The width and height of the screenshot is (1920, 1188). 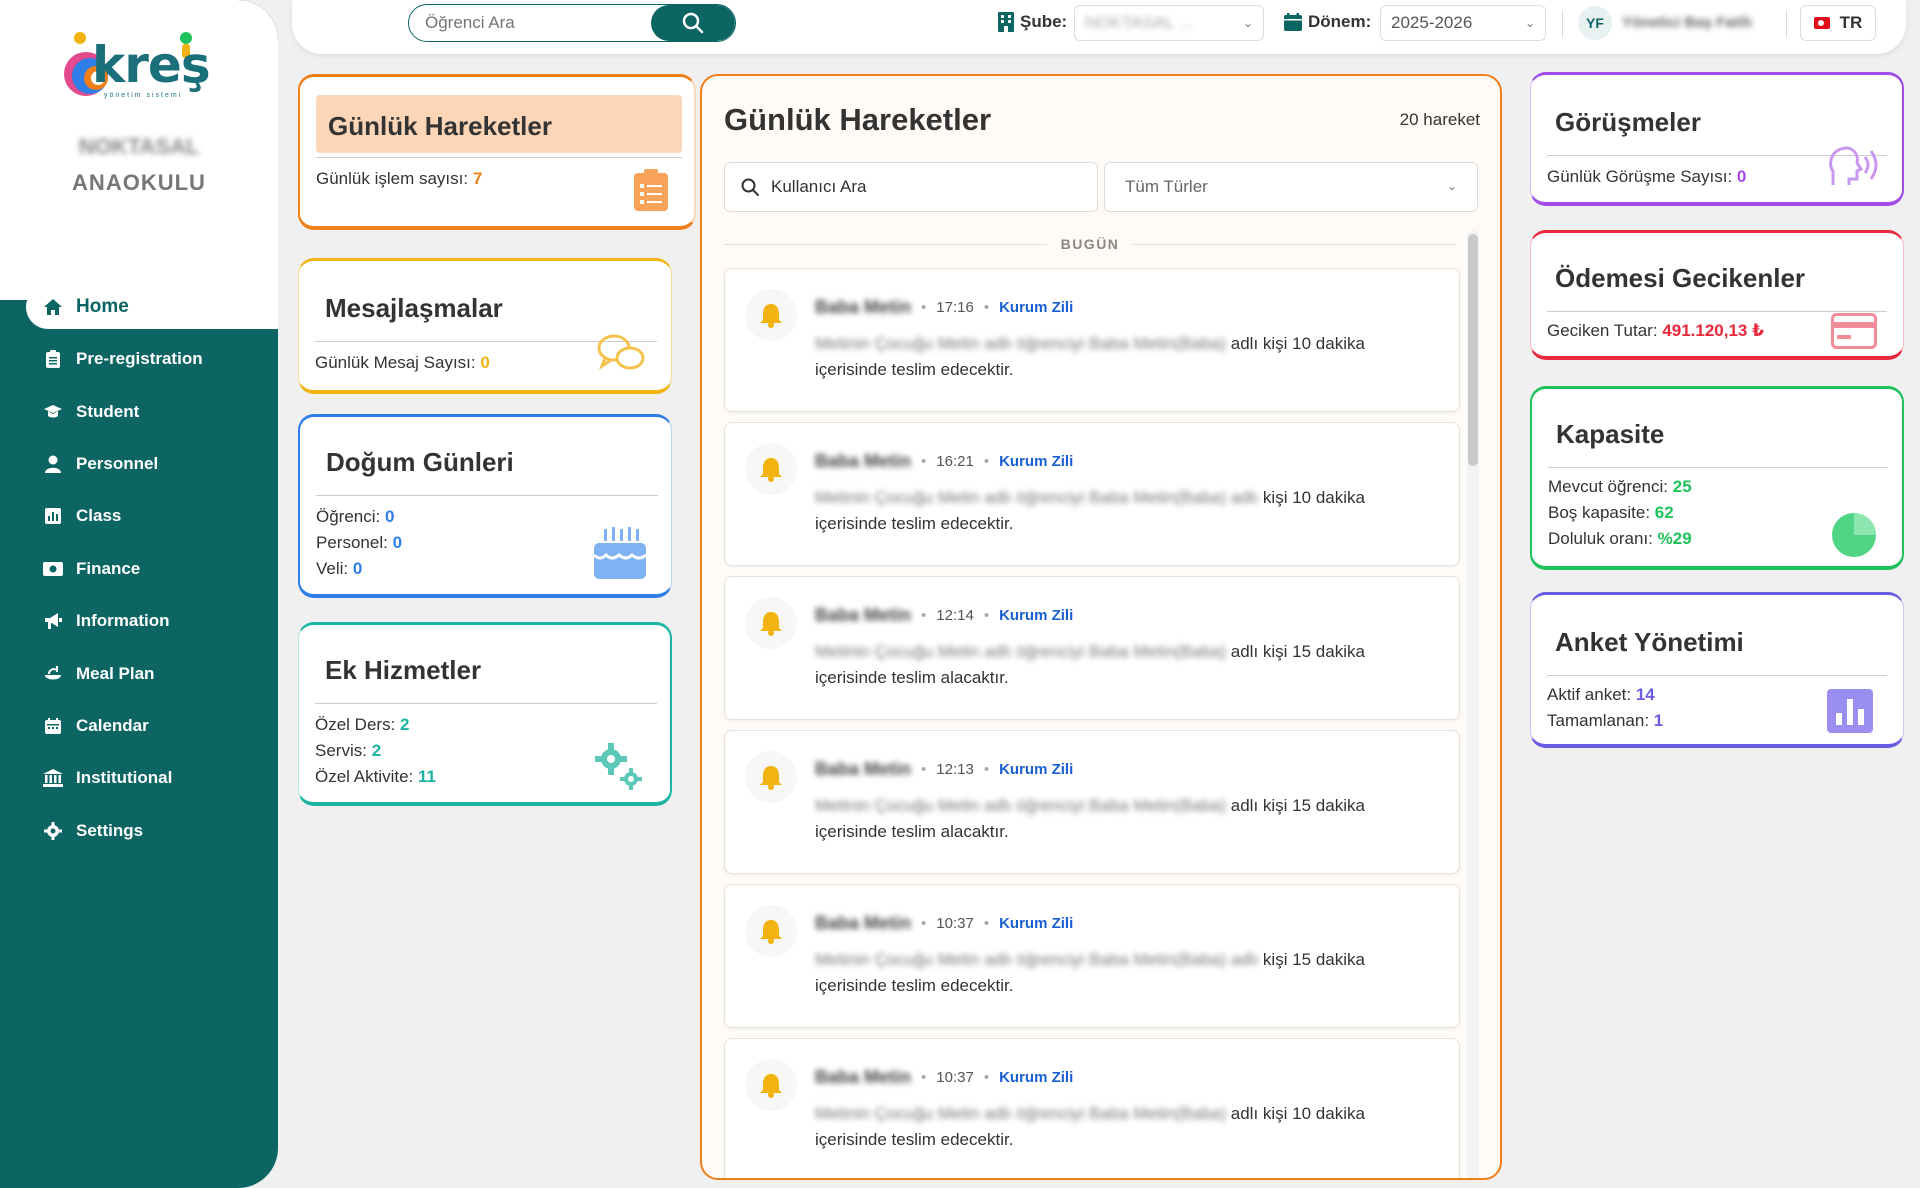 I want to click on language-switcher: TR, so click(x=1838, y=23).